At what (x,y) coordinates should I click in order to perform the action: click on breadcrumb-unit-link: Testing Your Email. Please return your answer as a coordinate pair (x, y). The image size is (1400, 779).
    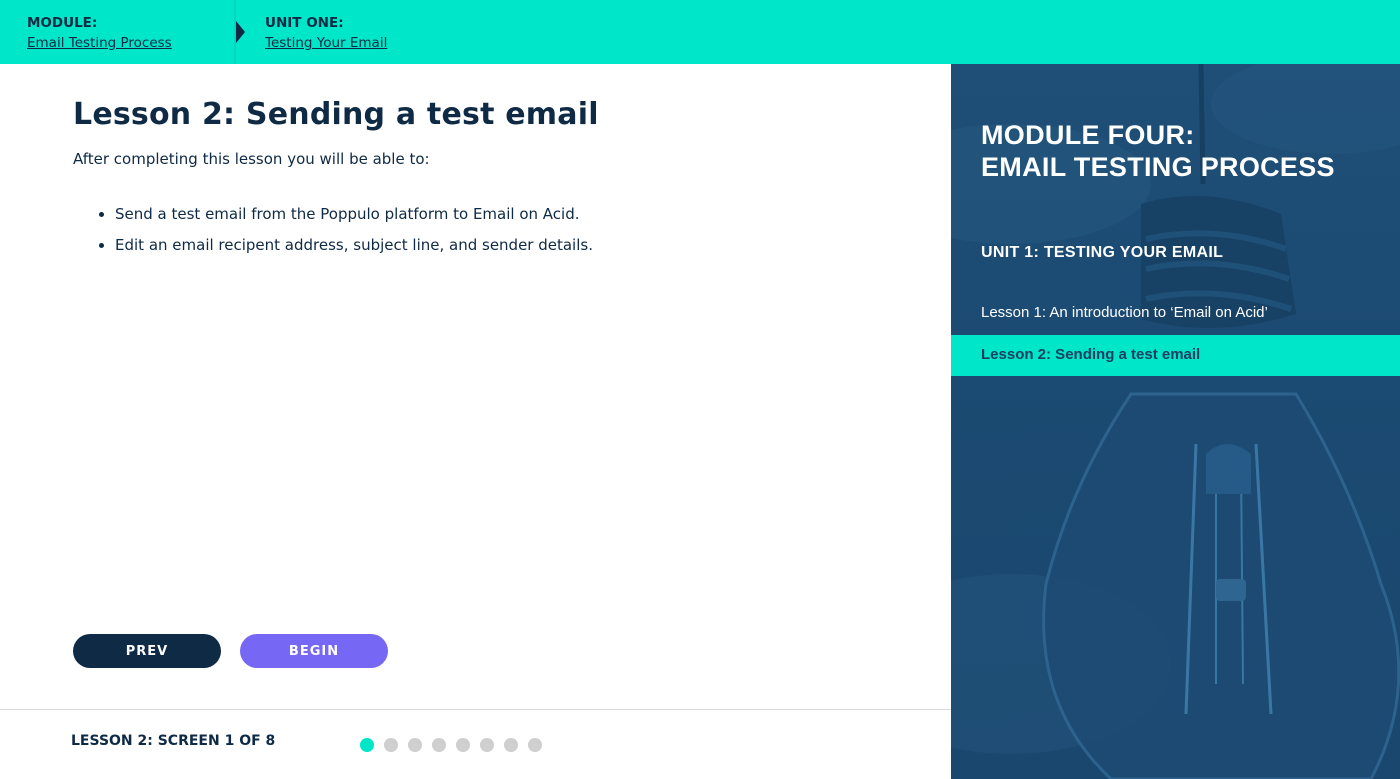
    Looking at the image, I should click on (326, 43).